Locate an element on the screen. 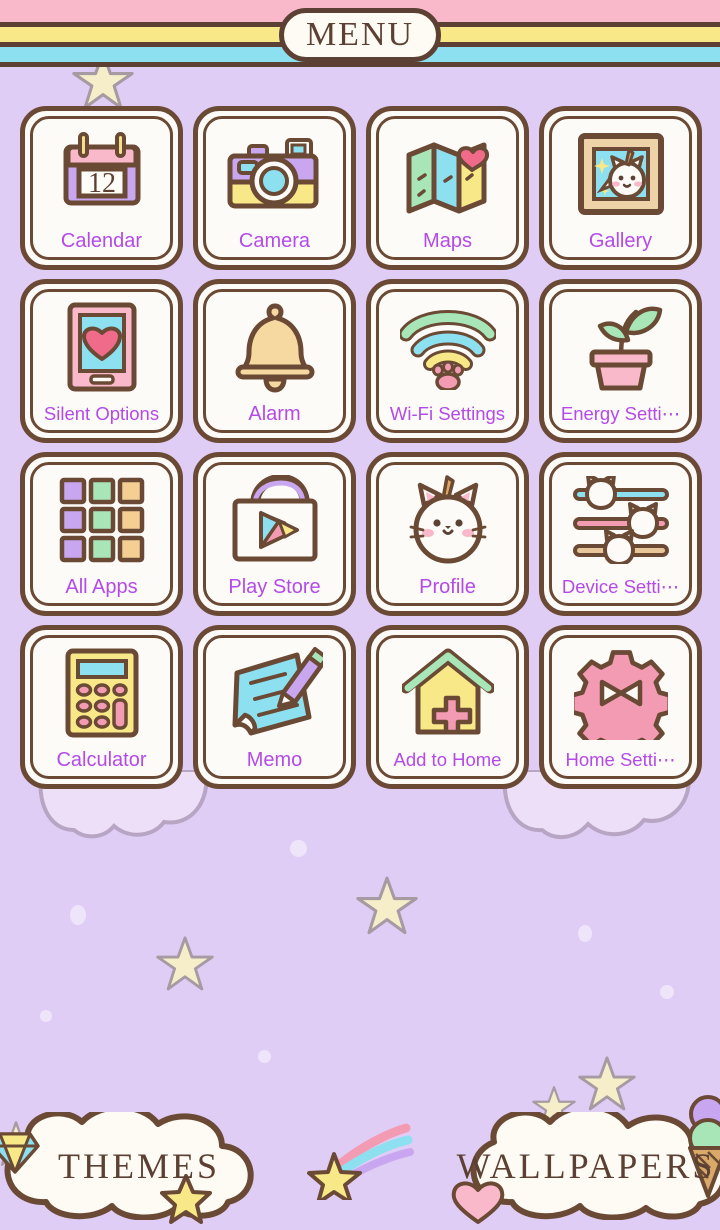  app-tile-maps: Maps is located at coordinates (447, 188).